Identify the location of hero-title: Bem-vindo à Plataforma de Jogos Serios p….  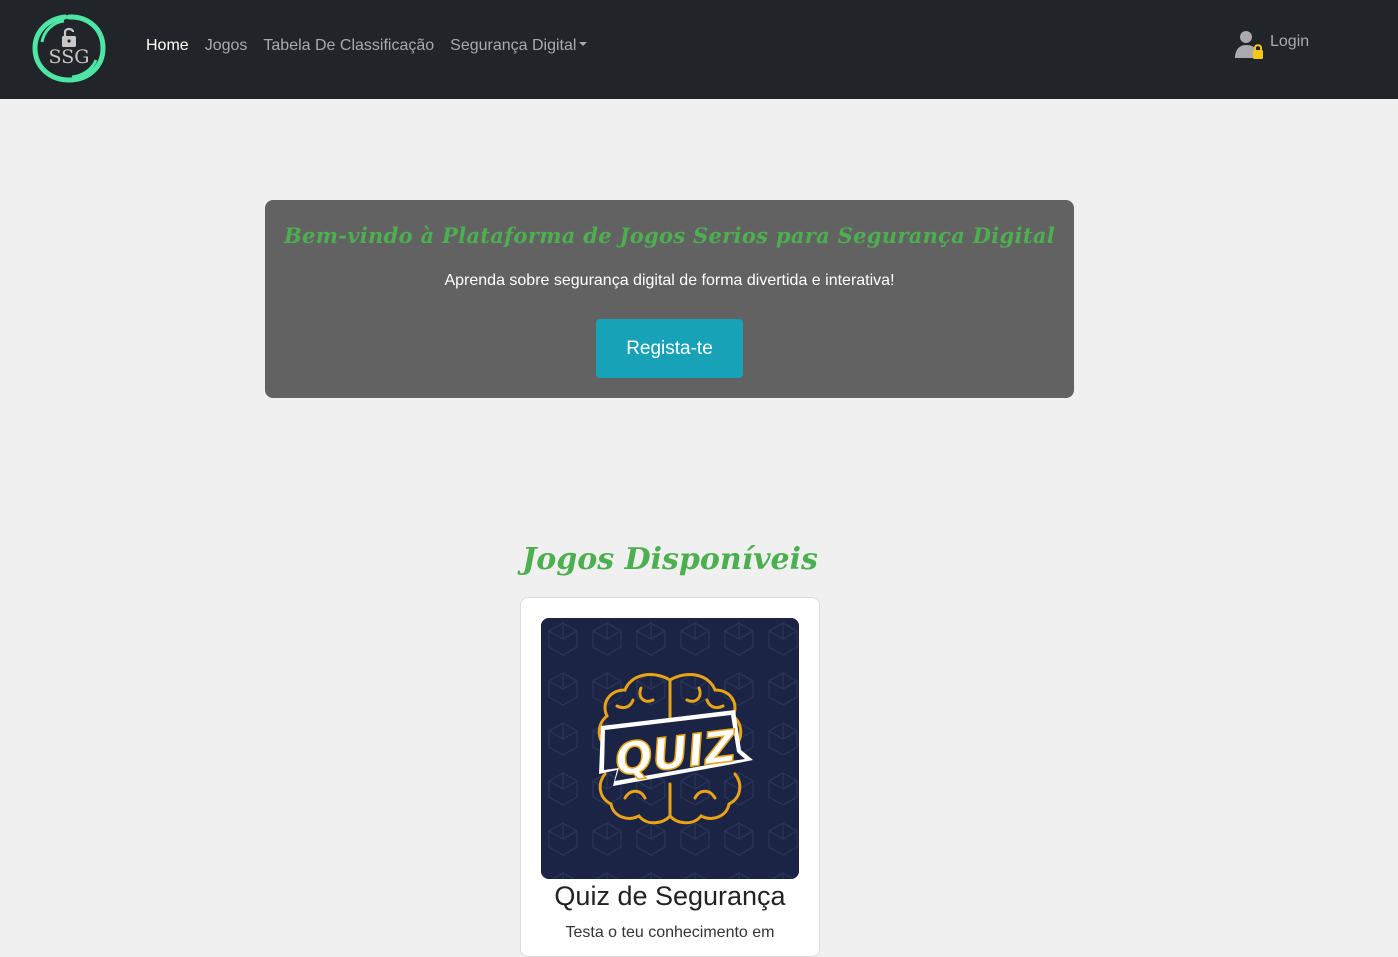
(669, 235).